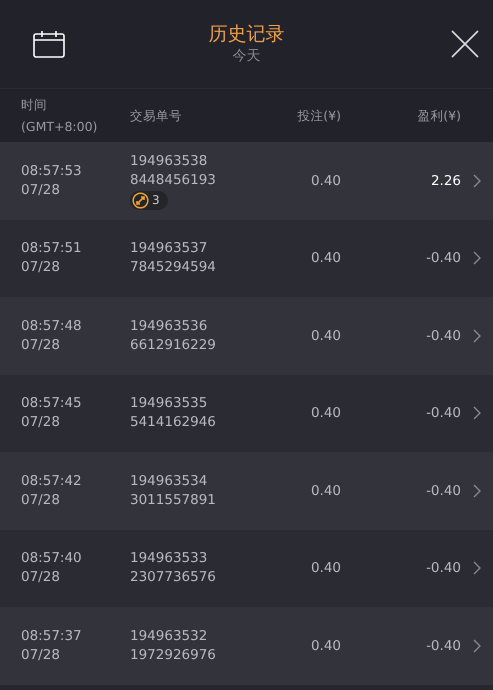 The width and height of the screenshot is (493, 690). What do you see at coordinates (246, 56) in the screenshot?
I see `date-filter-label: 今天` at bounding box center [246, 56].